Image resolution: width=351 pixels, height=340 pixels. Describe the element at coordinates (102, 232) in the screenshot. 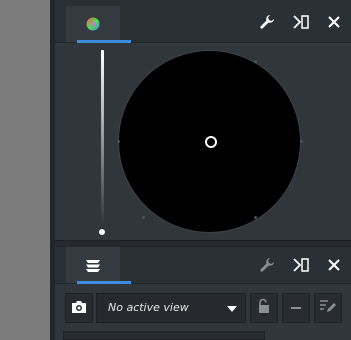

I see `value-slider-handle` at that location.